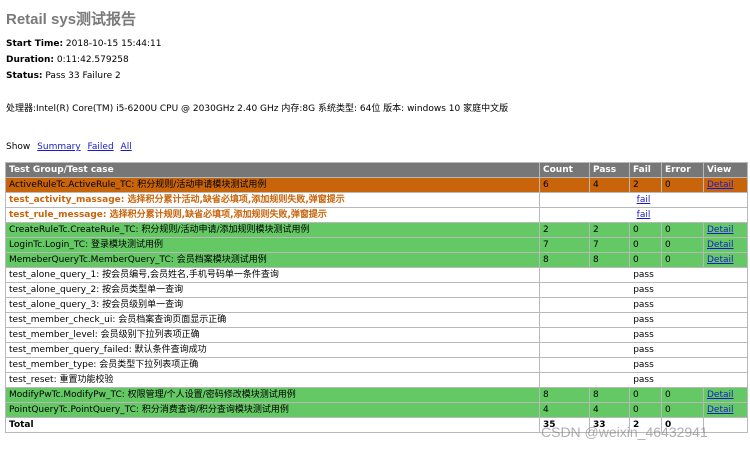 This screenshot has width=750, height=451. I want to click on show-filter-bar: Show Summary Failed All, so click(69, 147).